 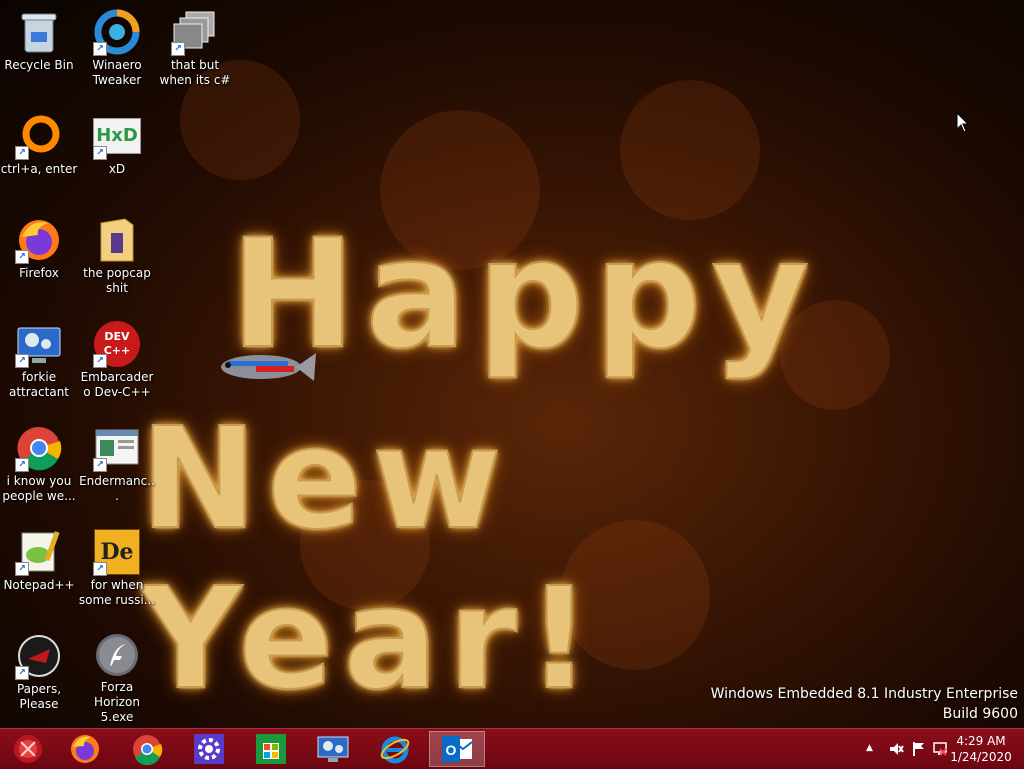 What do you see at coordinates (117, 448) in the screenshot?
I see `window-app-icon: ↗` at bounding box center [117, 448].